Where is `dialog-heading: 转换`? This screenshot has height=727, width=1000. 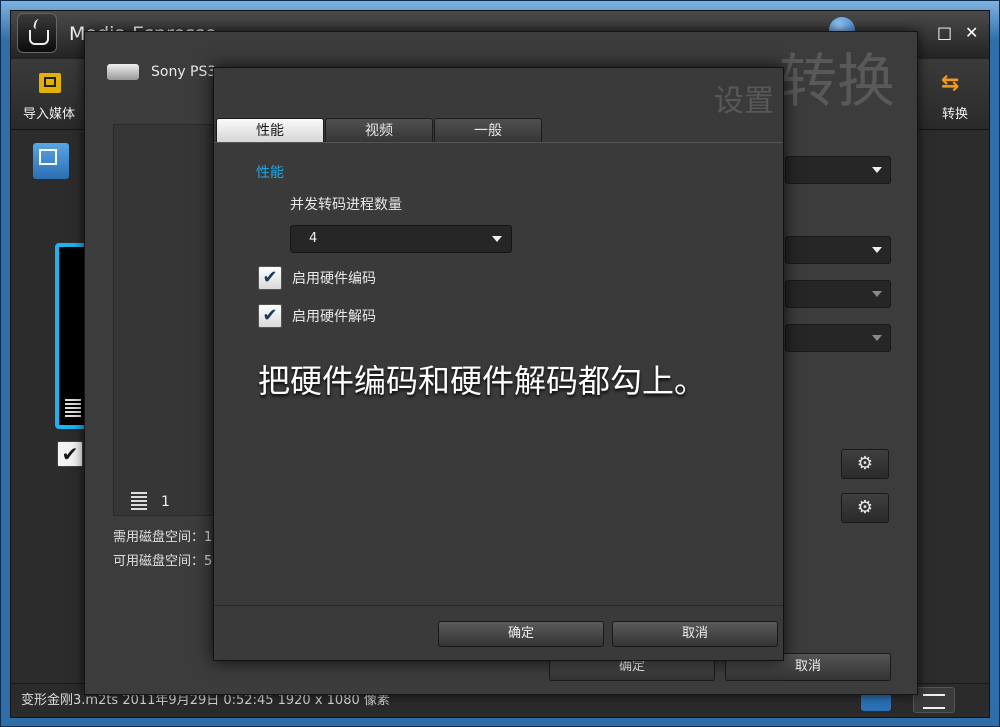
dialog-heading: 转换 is located at coordinates (837, 81).